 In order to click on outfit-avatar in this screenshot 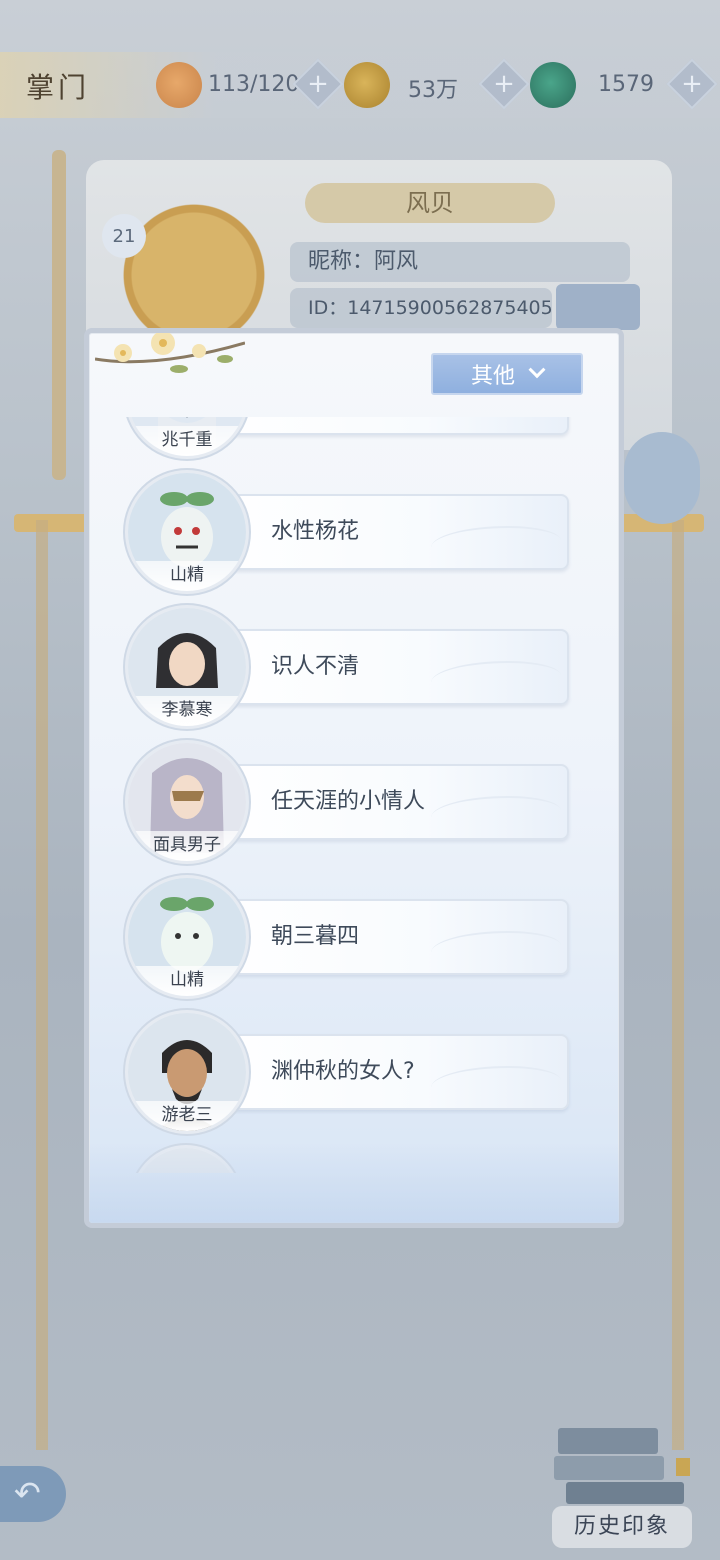, I will do `click(662, 478)`.